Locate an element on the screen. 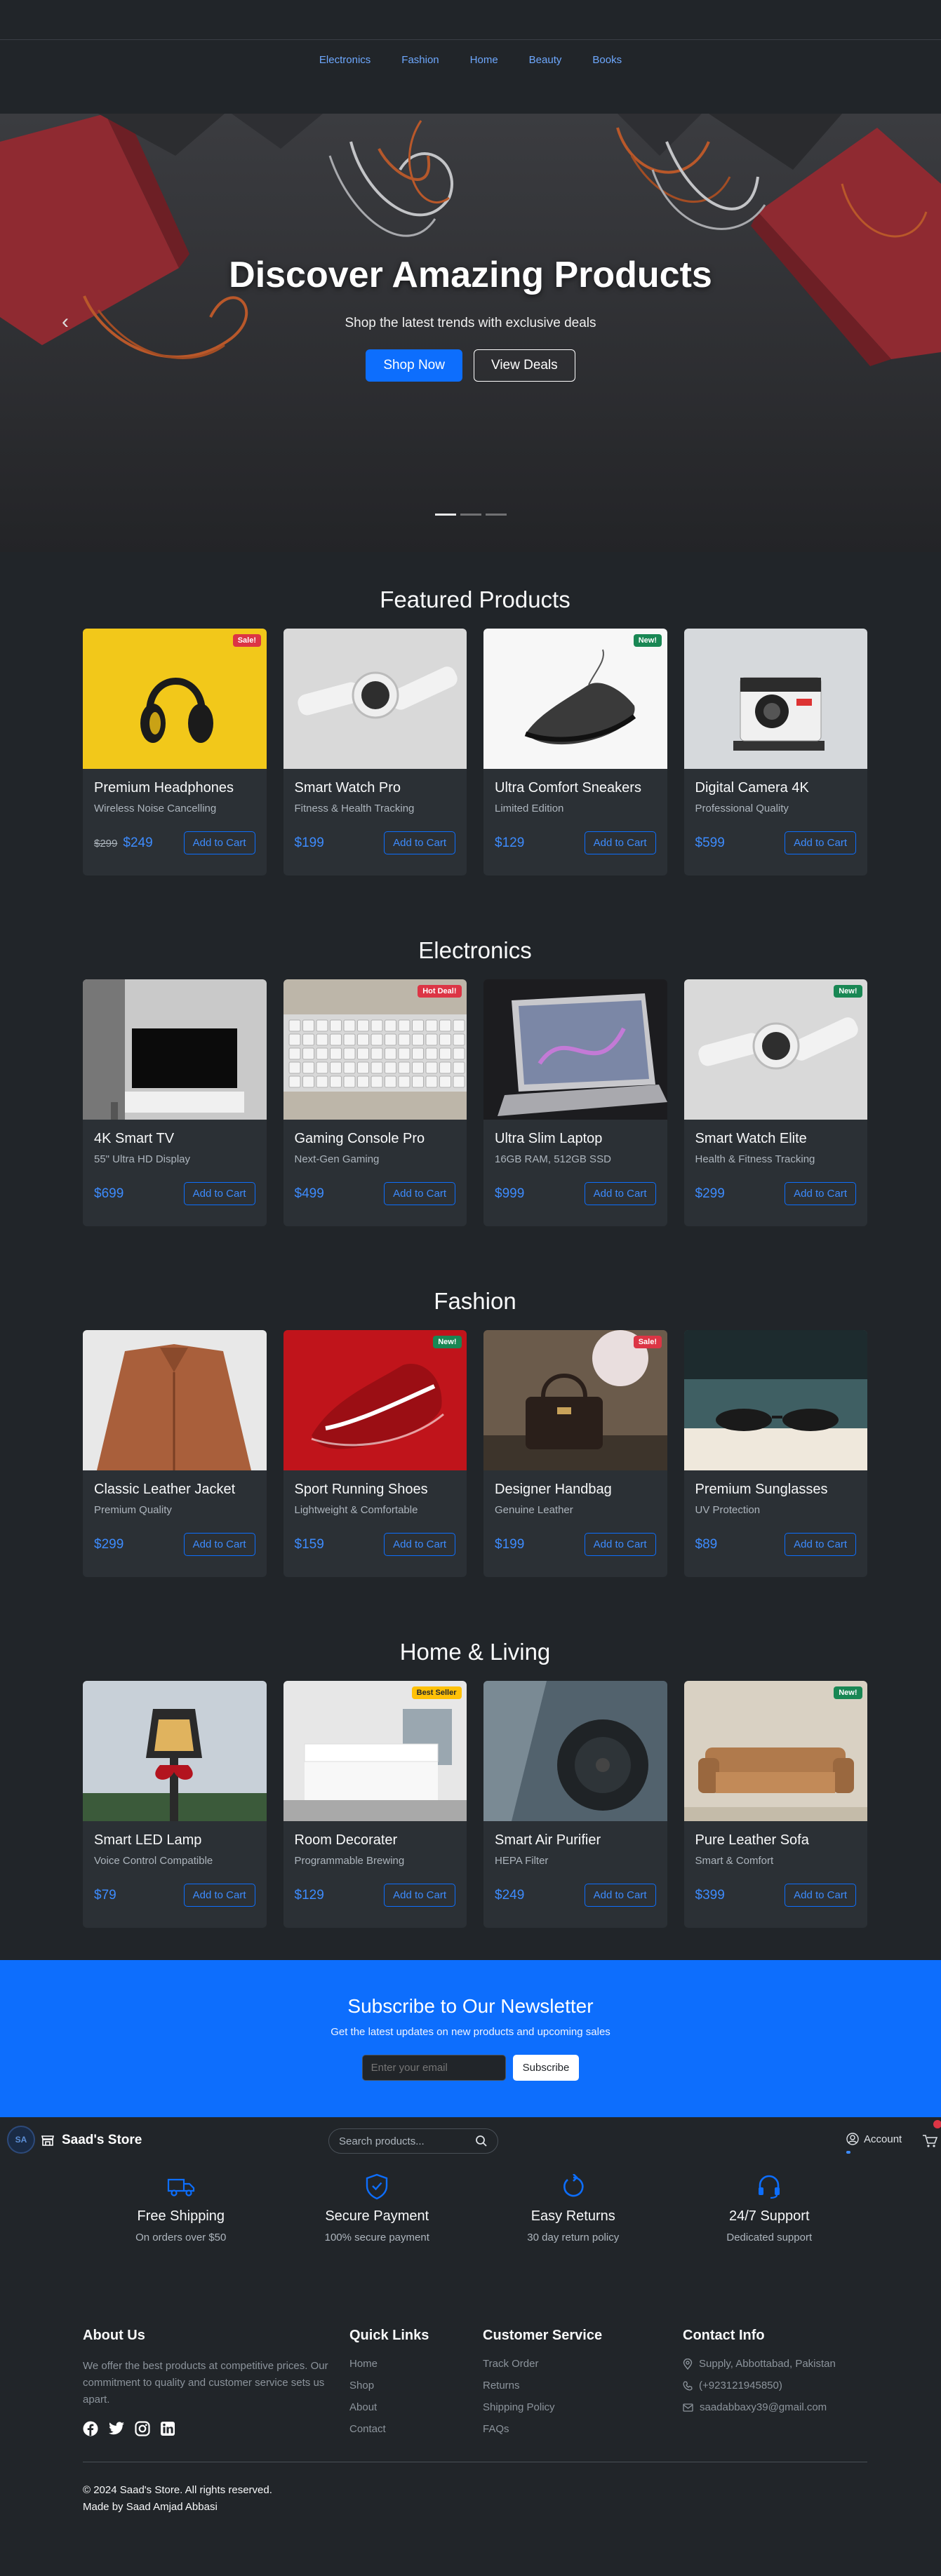 This screenshot has height=2576, width=941. laptop-image is located at coordinates (575, 1049).